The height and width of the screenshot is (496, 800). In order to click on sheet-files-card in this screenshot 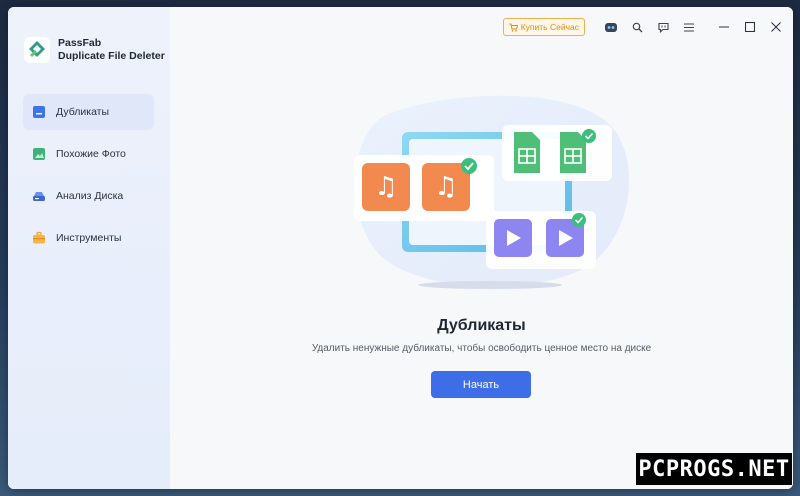, I will do `click(557, 153)`.